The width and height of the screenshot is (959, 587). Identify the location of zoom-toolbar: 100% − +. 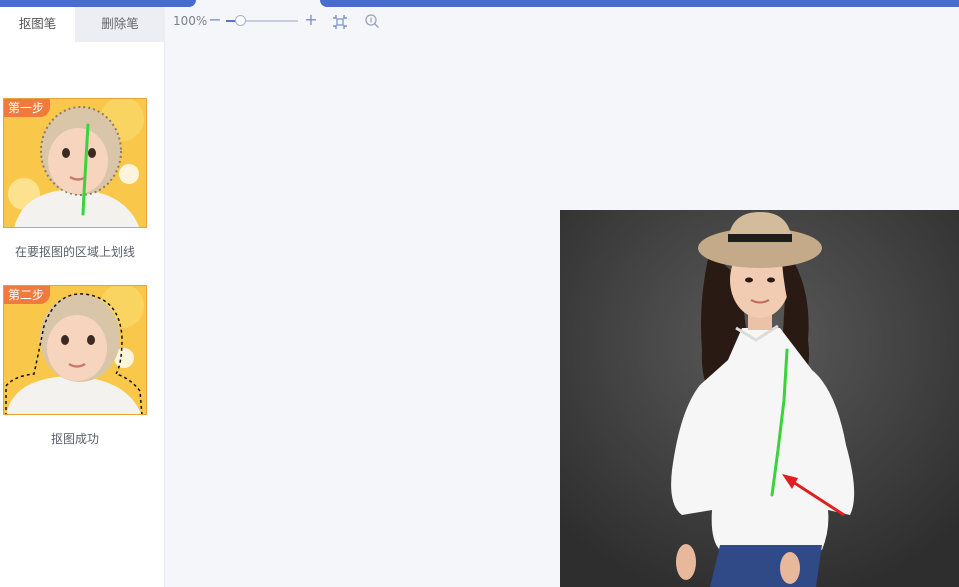
(562, 22).